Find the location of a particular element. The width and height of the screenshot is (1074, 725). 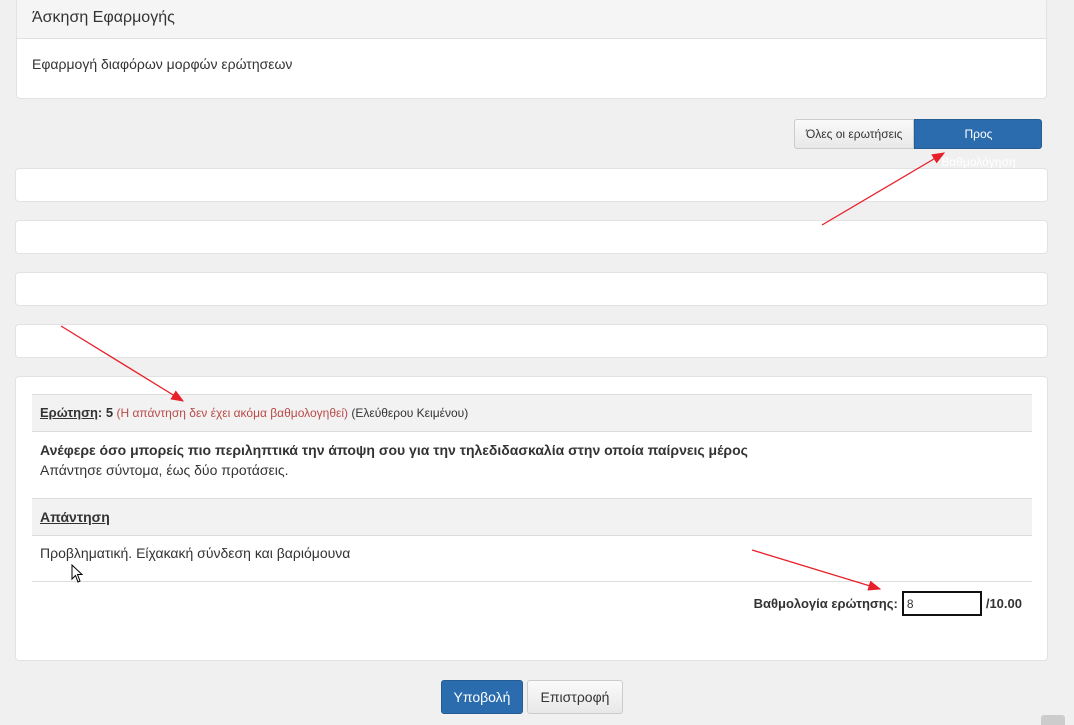

score-input is located at coordinates (941, 603).